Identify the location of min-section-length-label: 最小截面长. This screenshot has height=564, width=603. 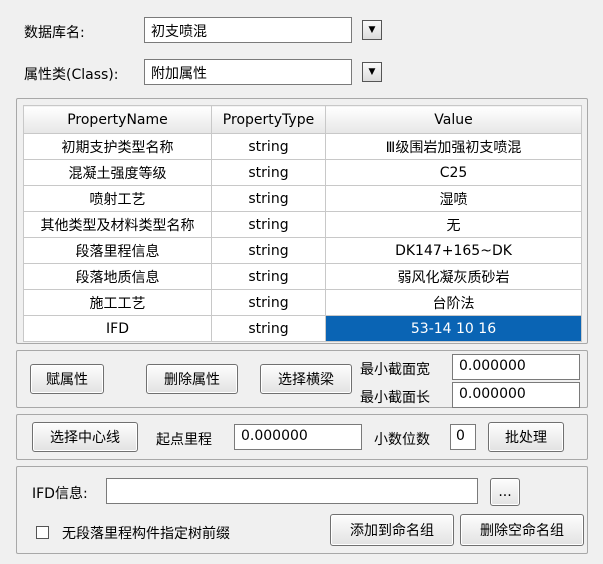
(395, 398).